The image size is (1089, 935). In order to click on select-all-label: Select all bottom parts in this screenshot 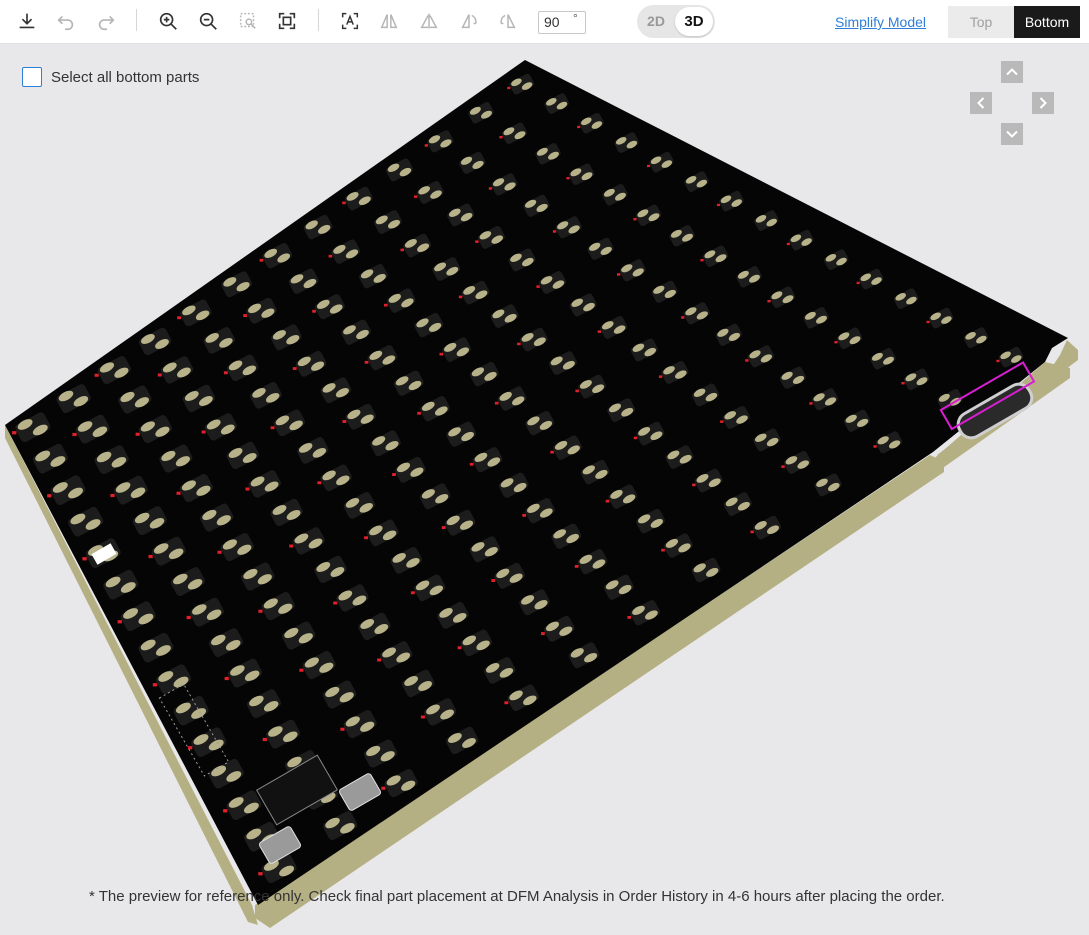, I will do `click(125, 77)`.